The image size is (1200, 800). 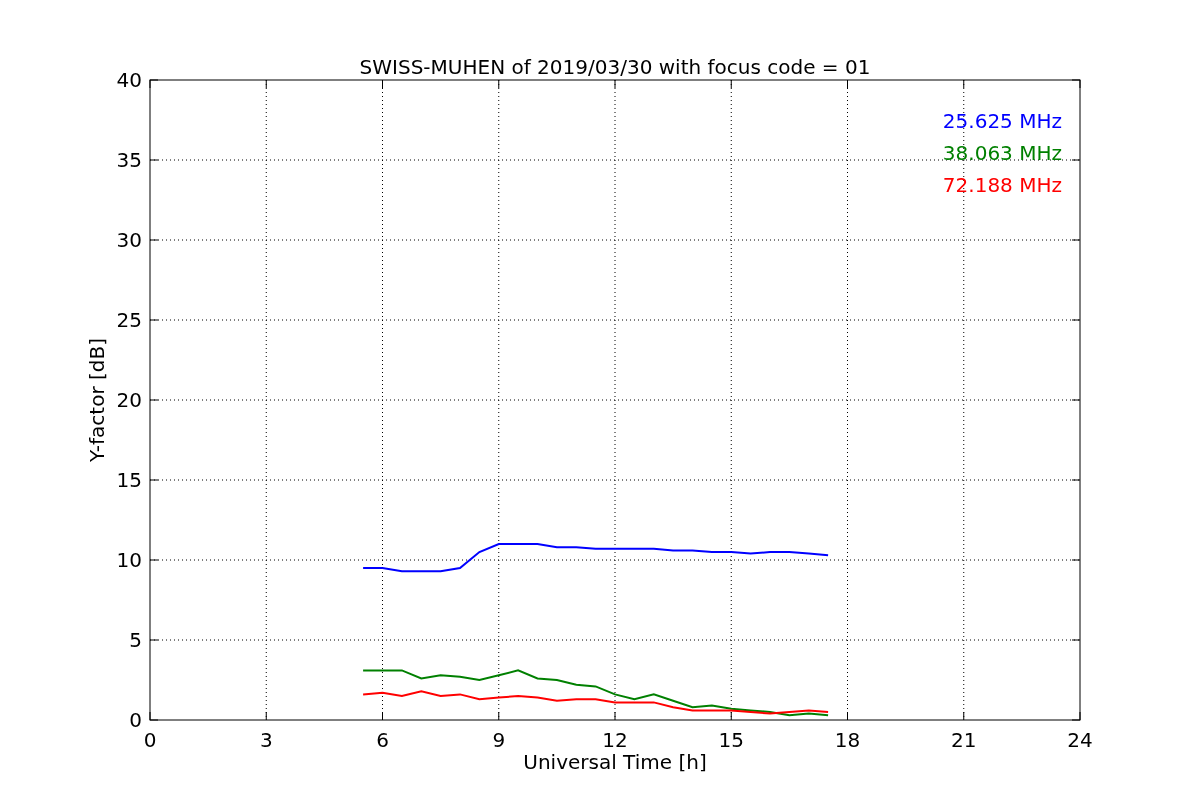 I want to click on tick-label: 12, so click(x=615, y=740).